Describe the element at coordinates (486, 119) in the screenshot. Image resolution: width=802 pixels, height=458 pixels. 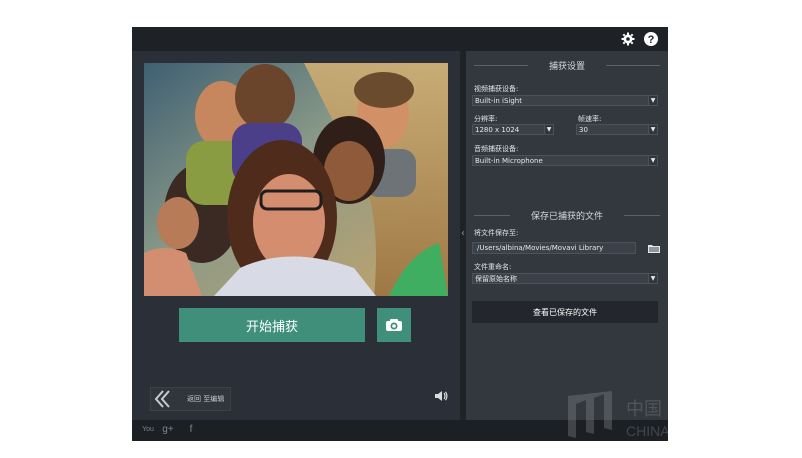
I see `resolution-label: 分辨率:` at that location.